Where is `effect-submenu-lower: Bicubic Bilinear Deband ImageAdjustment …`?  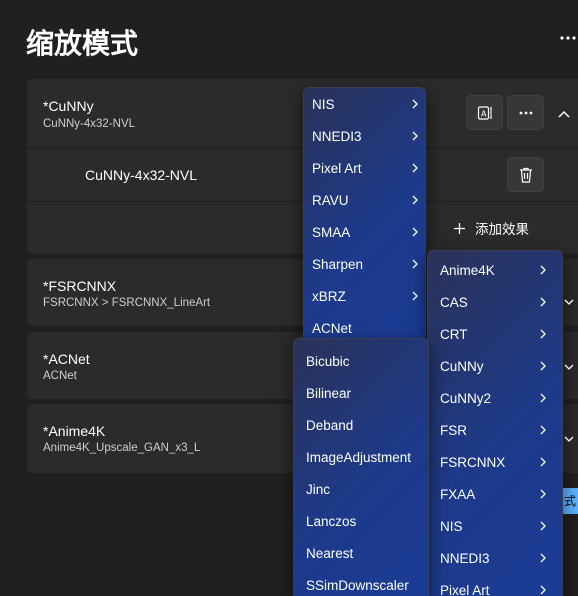 effect-submenu-lower: Bicubic Bilinear Deband ImageAdjustment … is located at coordinates (361, 467).